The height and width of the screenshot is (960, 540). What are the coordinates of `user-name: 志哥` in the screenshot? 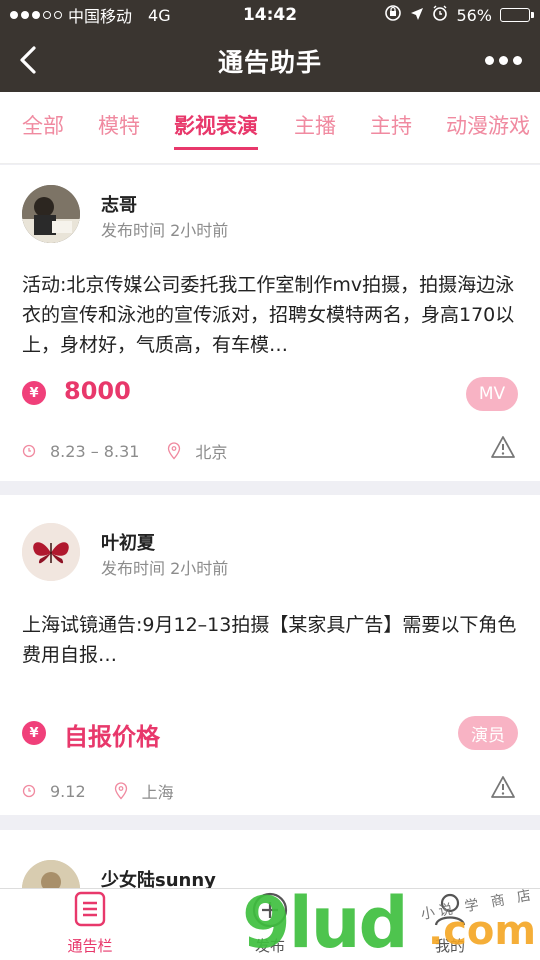 It's located at (119, 205).